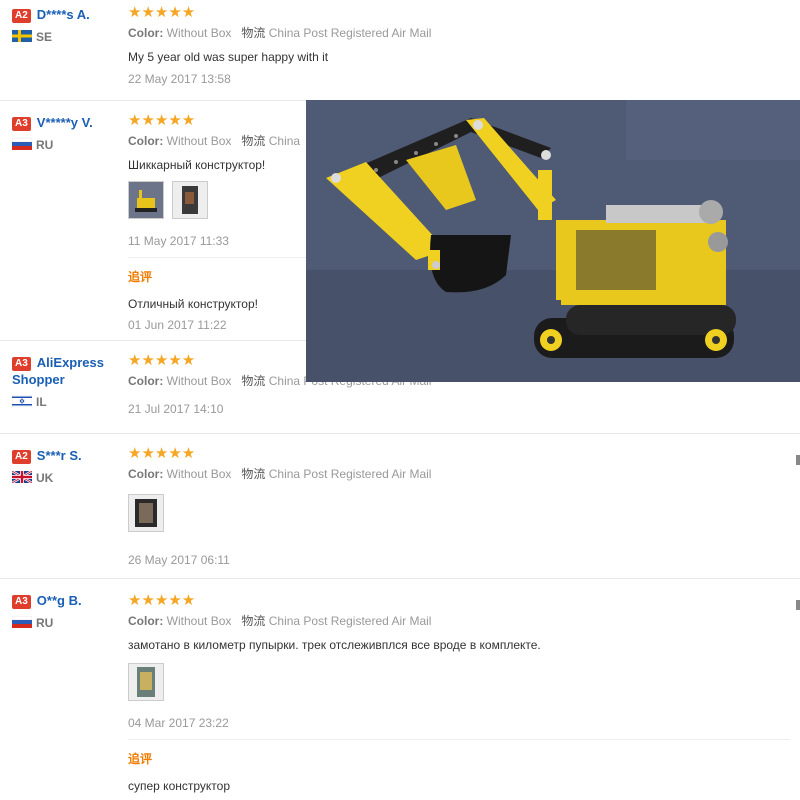 This screenshot has height=800, width=800. Describe the element at coordinates (179, 786) in the screenshot. I see `followup-text: супер конструктор` at that location.